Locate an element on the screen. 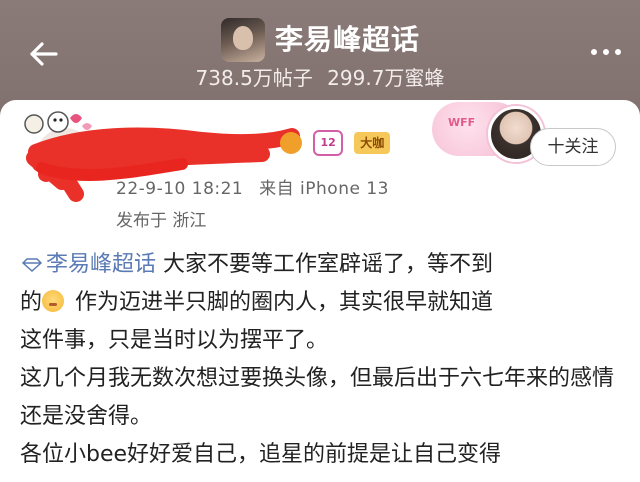 The image size is (640, 482). crown-icon is located at coordinates (291, 143).